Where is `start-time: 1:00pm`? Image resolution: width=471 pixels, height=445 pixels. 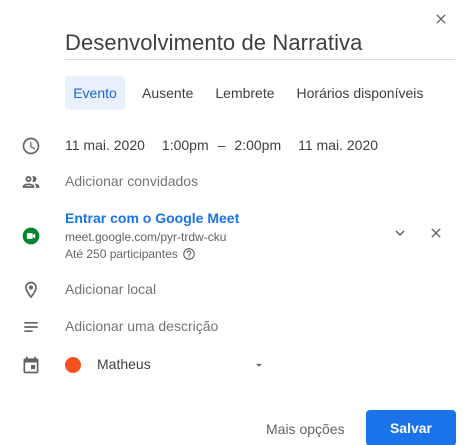 start-time: 1:00pm is located at coordinates (185, 145).